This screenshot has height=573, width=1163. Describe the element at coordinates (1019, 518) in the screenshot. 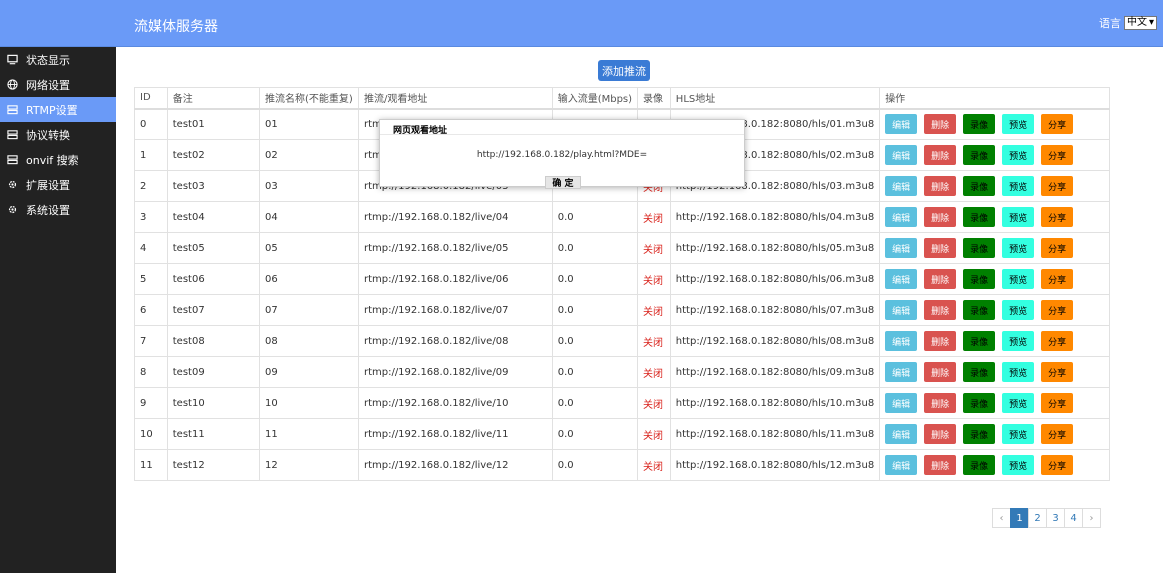

I see `page-button-1: 1` at that location.